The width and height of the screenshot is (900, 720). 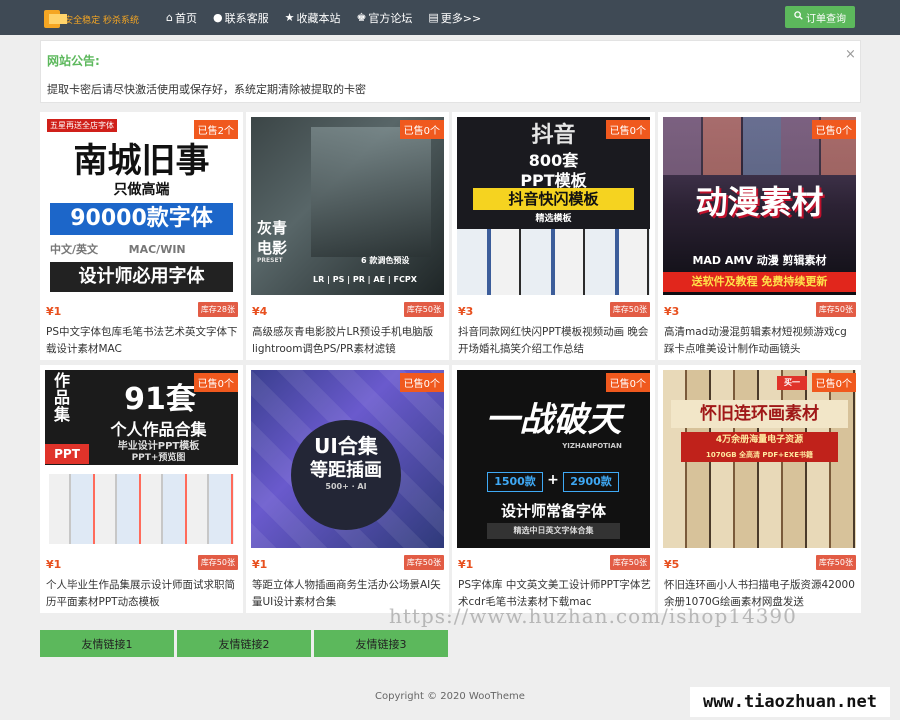 What do you see at coordinates (759, 260) in the screenshot?
I see `art-subtitle: MAD AMV 动漫 剪辑素材` at bounding box center [759, 260].